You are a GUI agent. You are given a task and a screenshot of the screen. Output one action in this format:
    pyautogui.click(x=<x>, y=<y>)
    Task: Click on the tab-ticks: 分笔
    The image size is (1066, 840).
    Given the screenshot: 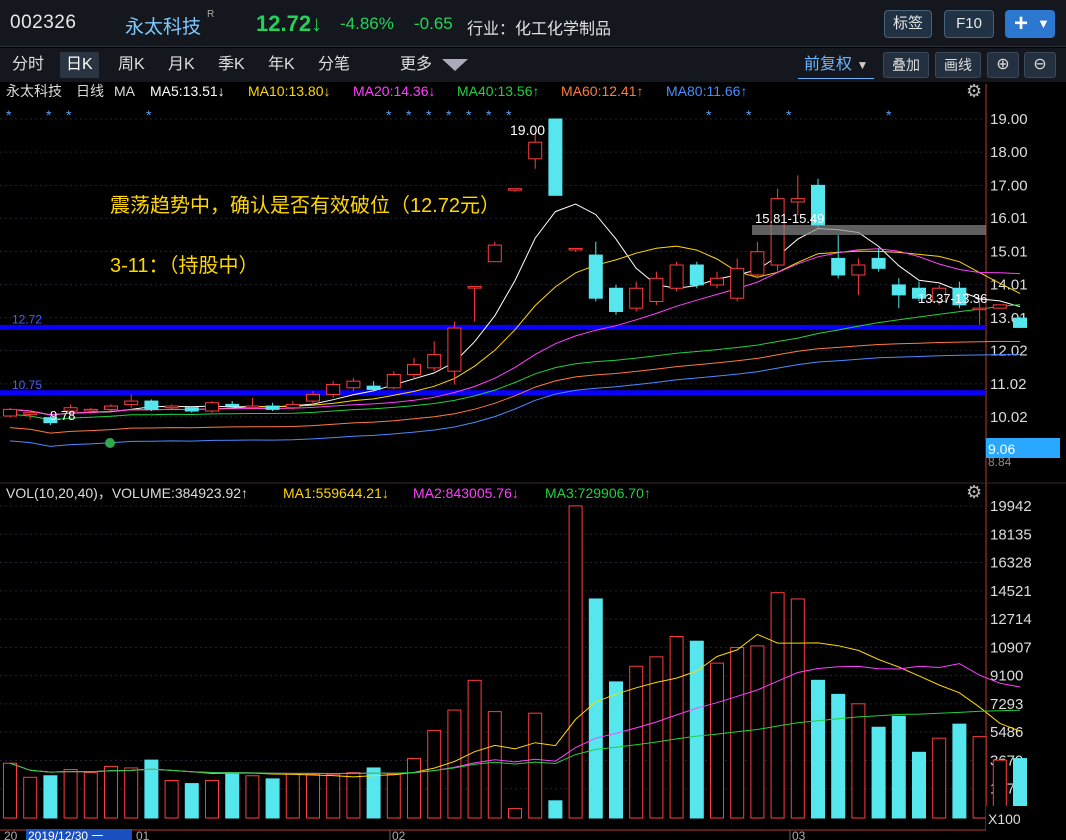 What is the action you would take?
    pyautogui.click(x=334, y=65)
    